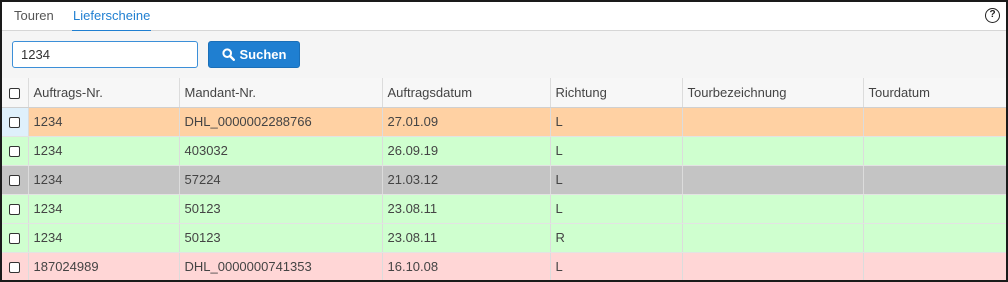 Image resolution: width=1008 pixels, height=282 pixels. I want to click on table-row: 1234 50123 23.08.11 L, so click(504, 209).